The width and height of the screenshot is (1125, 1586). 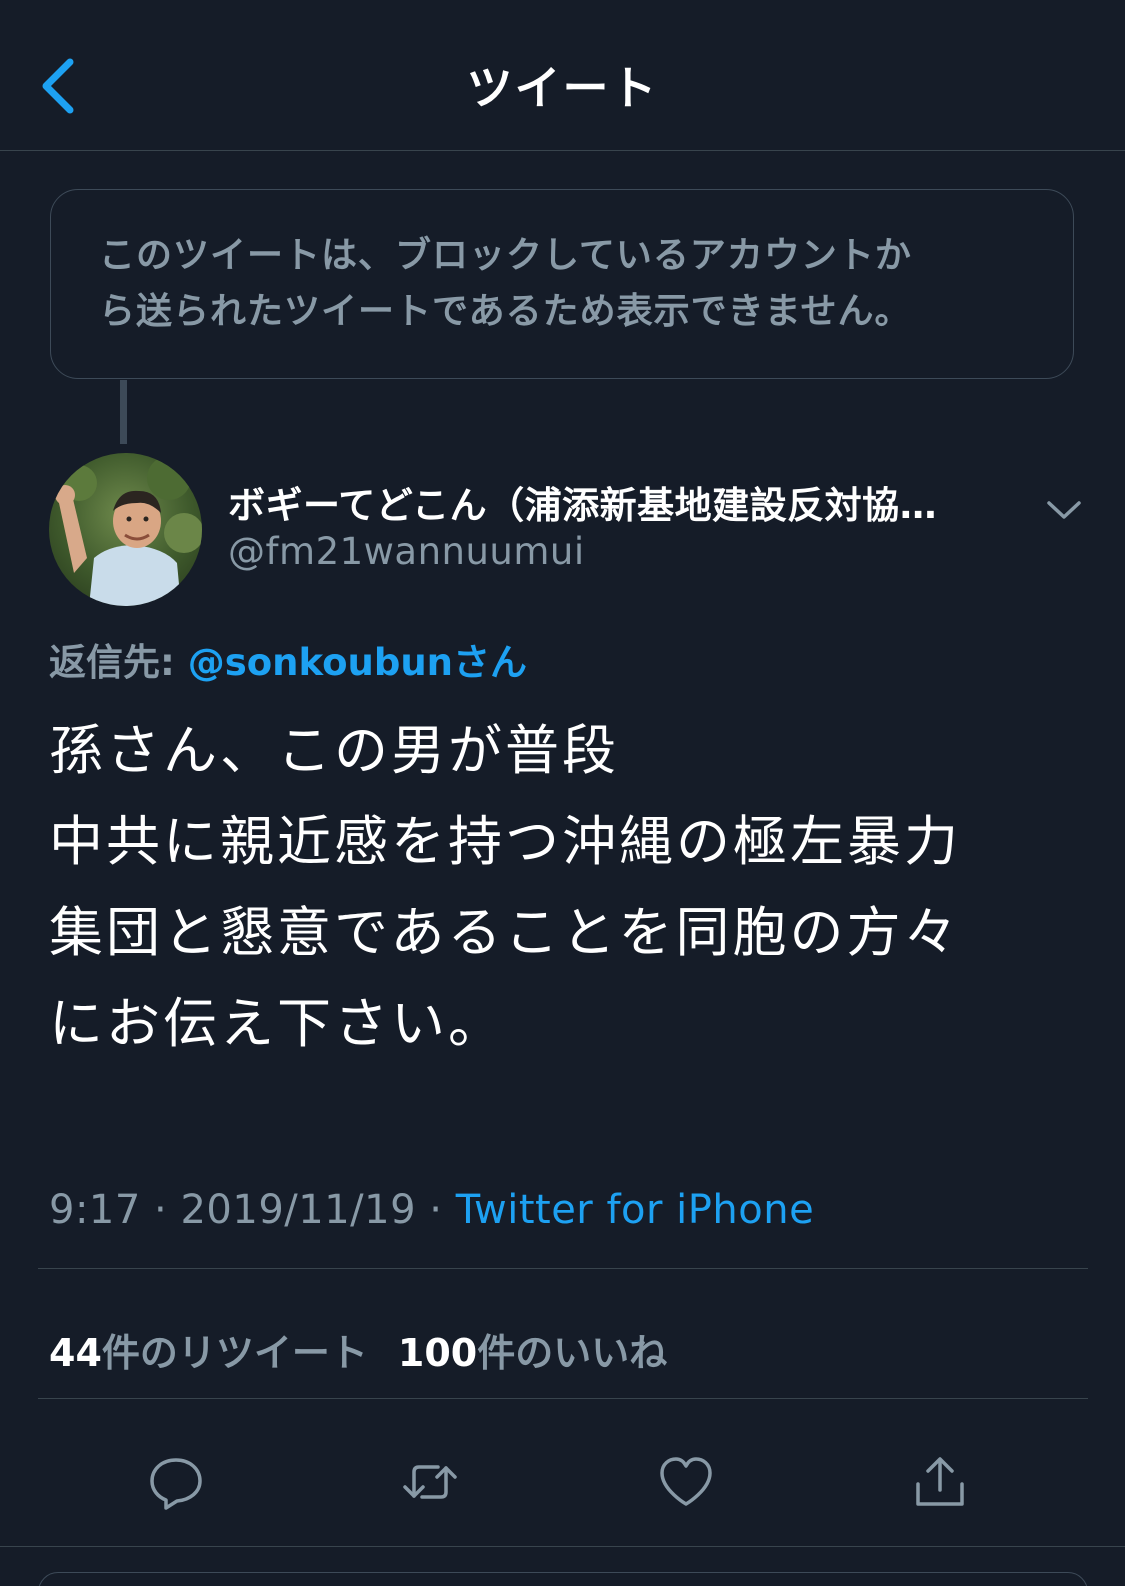 What do you see at coordinates (563, 1579) in the screenshot?
I see `next-blocked-notice-card` at bounding box center [563, 1579].